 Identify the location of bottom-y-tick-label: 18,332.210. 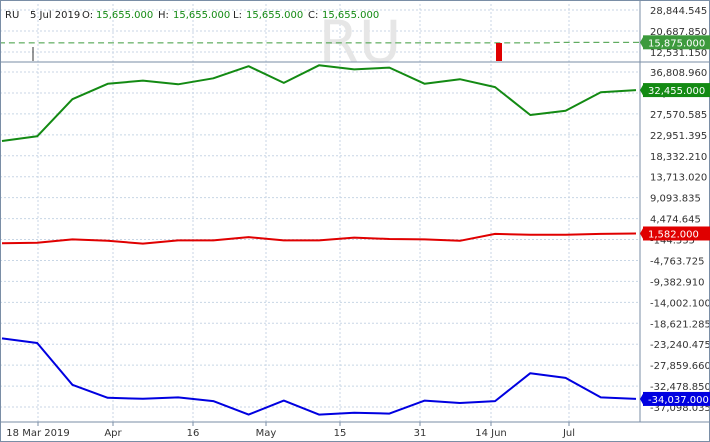
(678, 157).